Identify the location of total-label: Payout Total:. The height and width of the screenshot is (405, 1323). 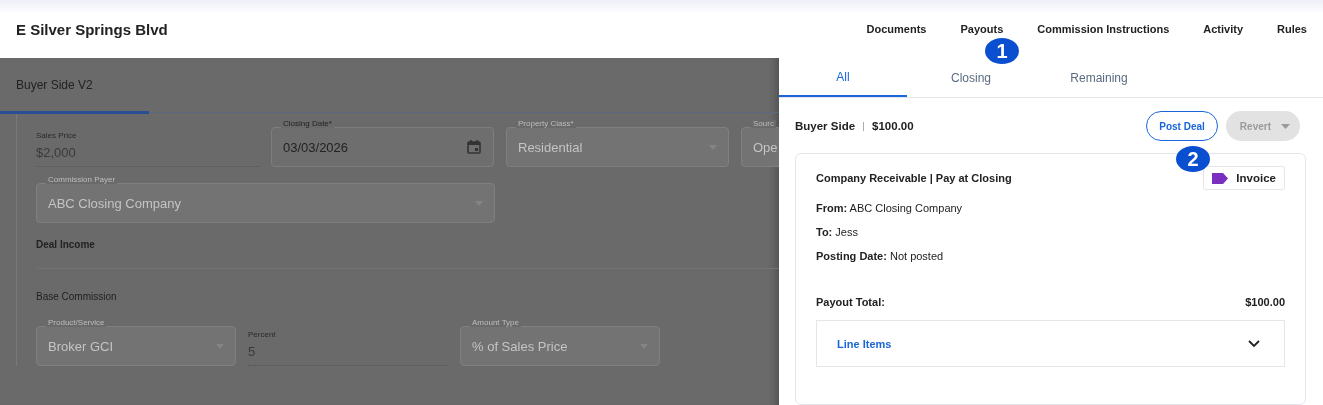
(850, 302).